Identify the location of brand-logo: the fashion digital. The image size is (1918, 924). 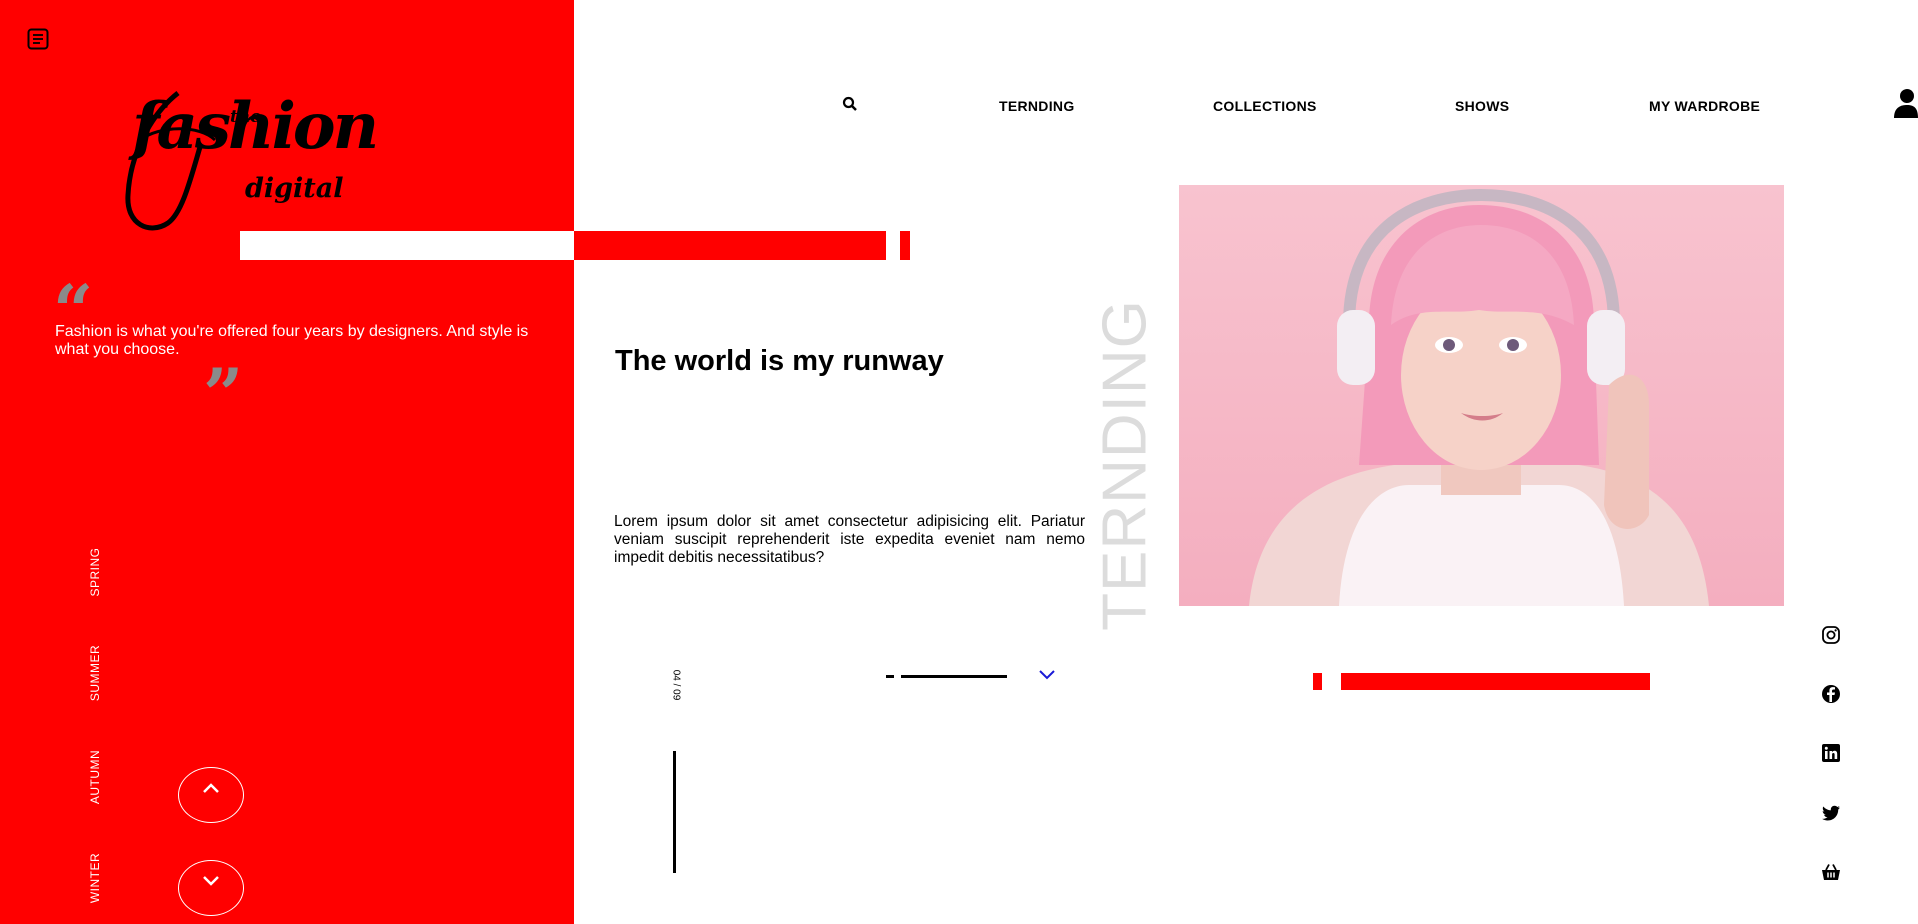
(249, 160).